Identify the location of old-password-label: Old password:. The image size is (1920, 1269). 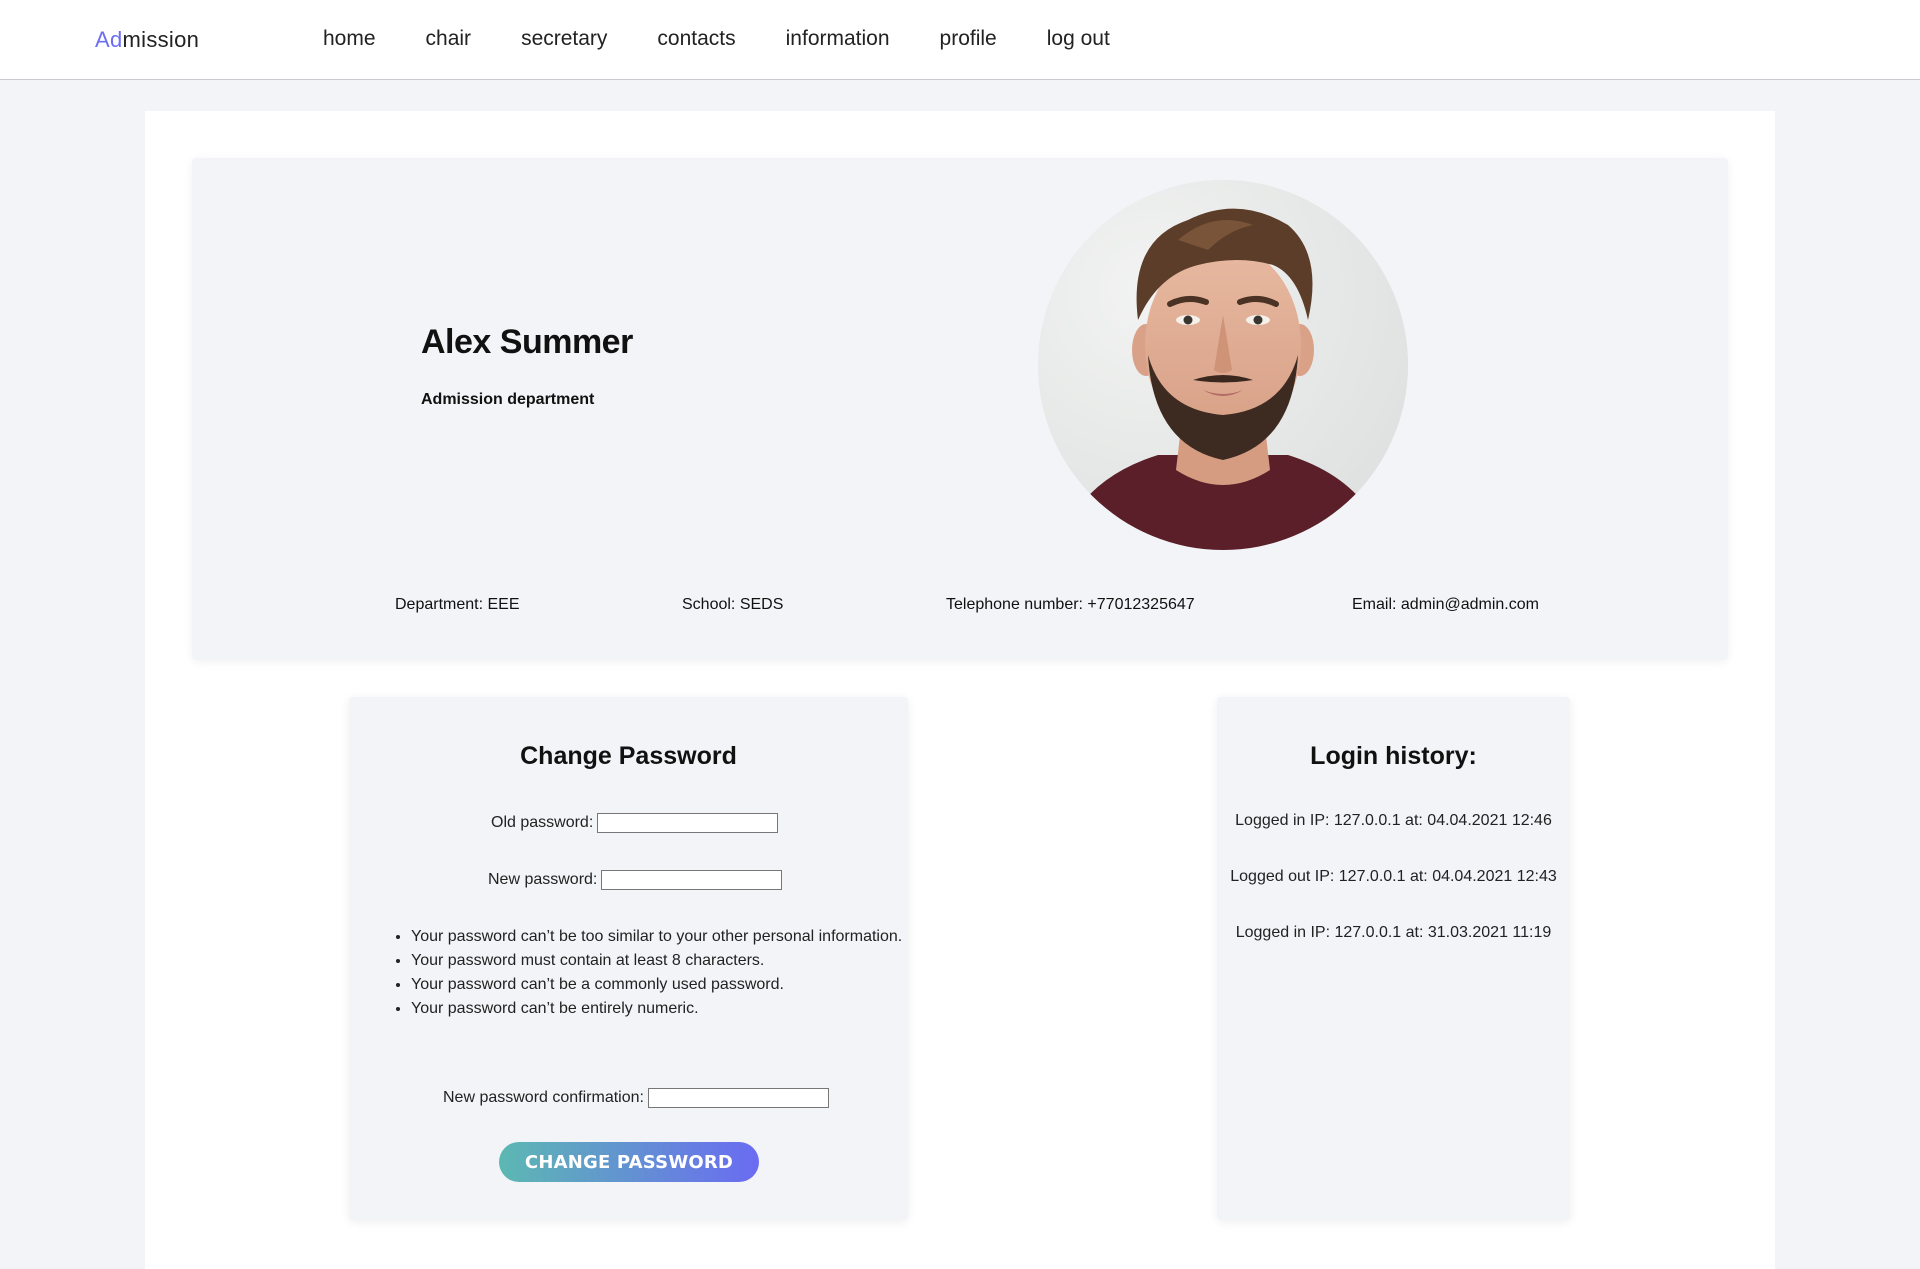
(542, 822).